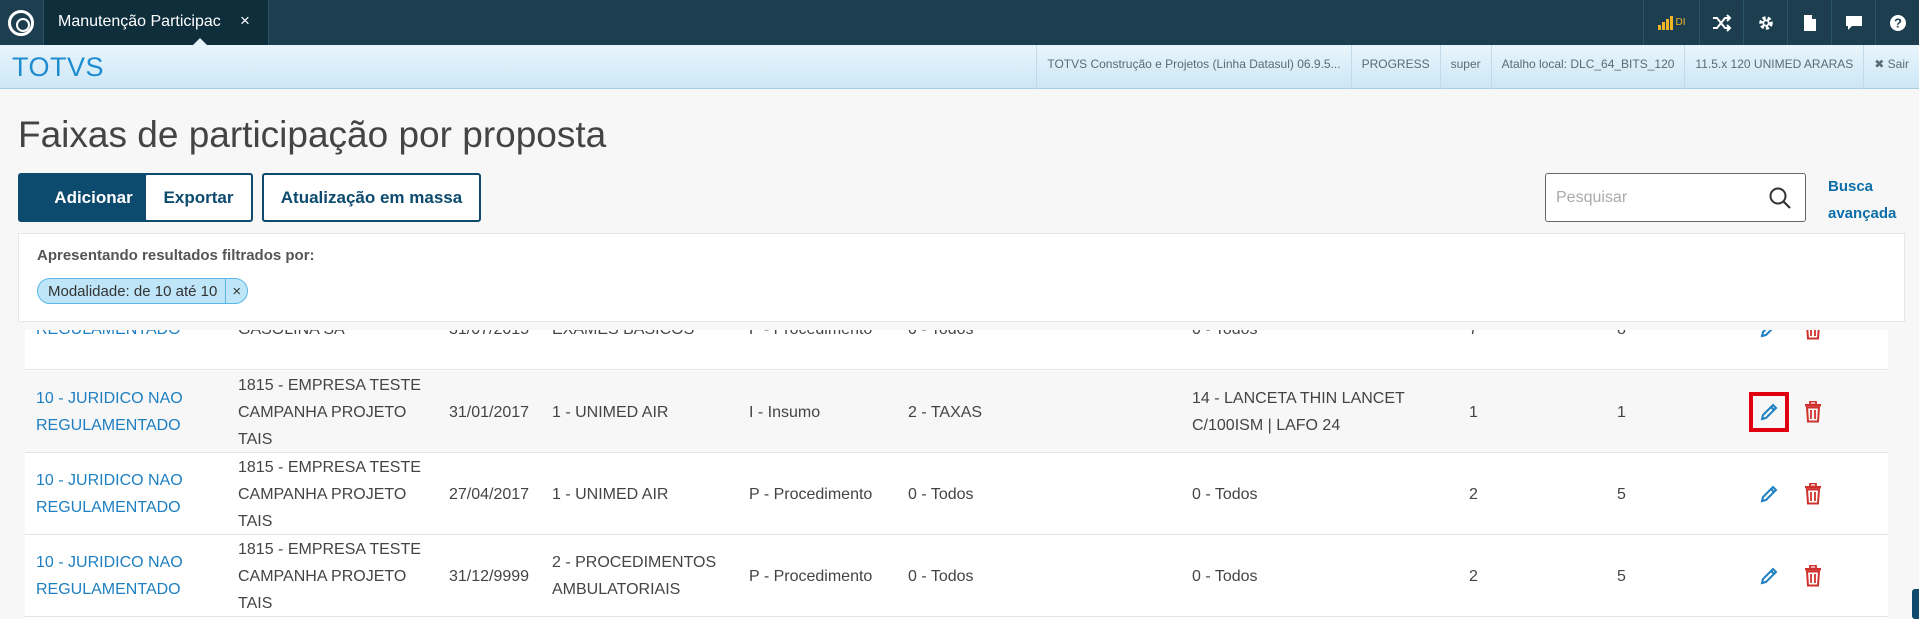 This screenshot has height=619, width=1919. What do you see at coordinates (785, 412) in the screenshot?
I see `cell-tipo-line: I - Insumo` at bounding box center [785, 412].